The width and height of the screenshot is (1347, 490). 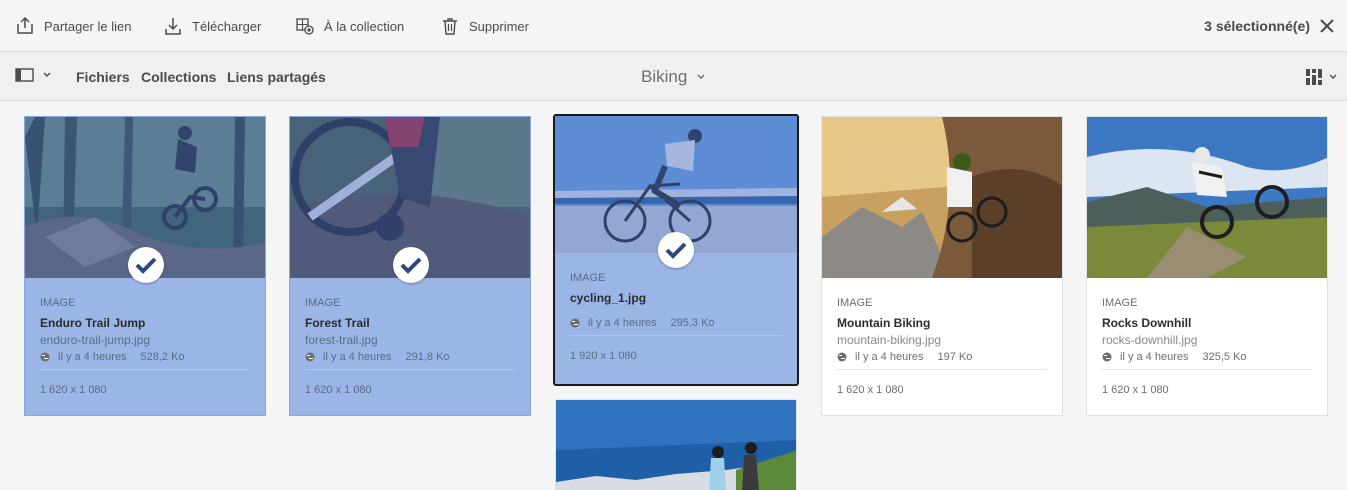 I want to click on download-button: Télécharger, so click(x=212, y=26).